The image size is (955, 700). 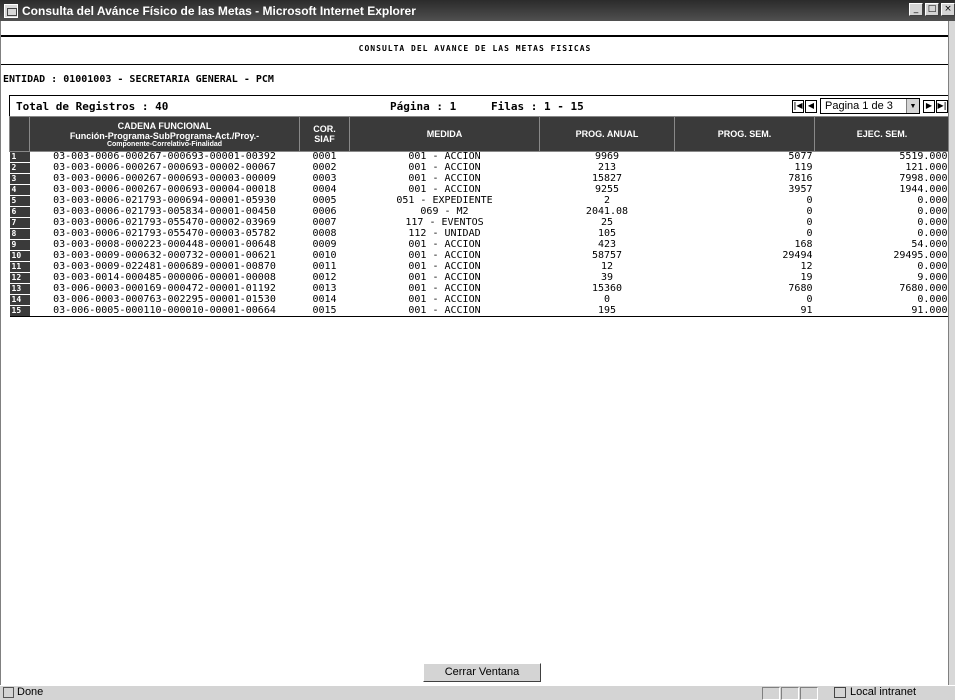 I want to click on cadena-cell: 03-003-0009-000632-000732-00001-00621, so click(x=164, y=255).